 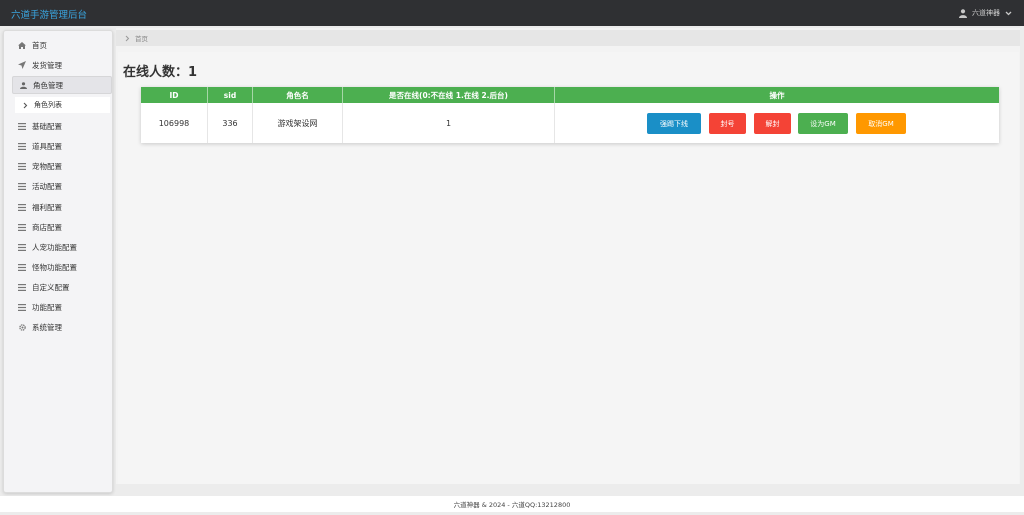 I want to click on sidebar-item-home: 首页, so click(x=62, y=45).